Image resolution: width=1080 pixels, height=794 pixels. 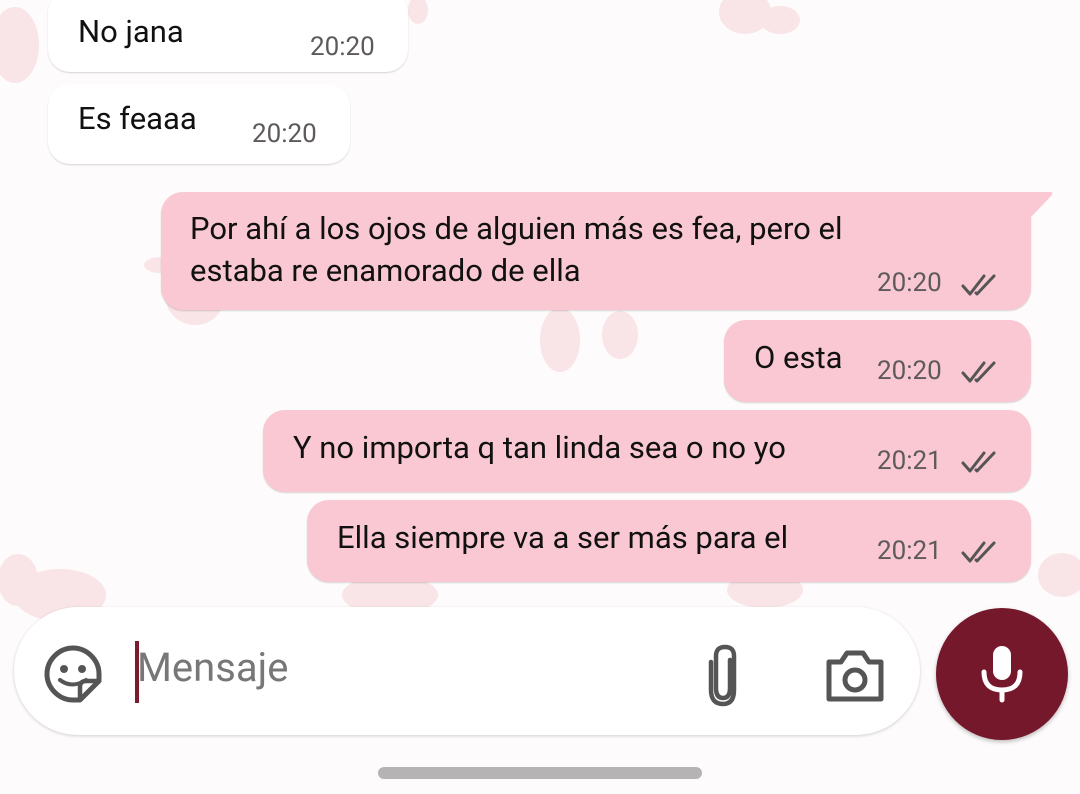 What do you see at coordinates (73, 674) in the screenshot?
I see `sticker-icon` at bounding box center [73, 674].